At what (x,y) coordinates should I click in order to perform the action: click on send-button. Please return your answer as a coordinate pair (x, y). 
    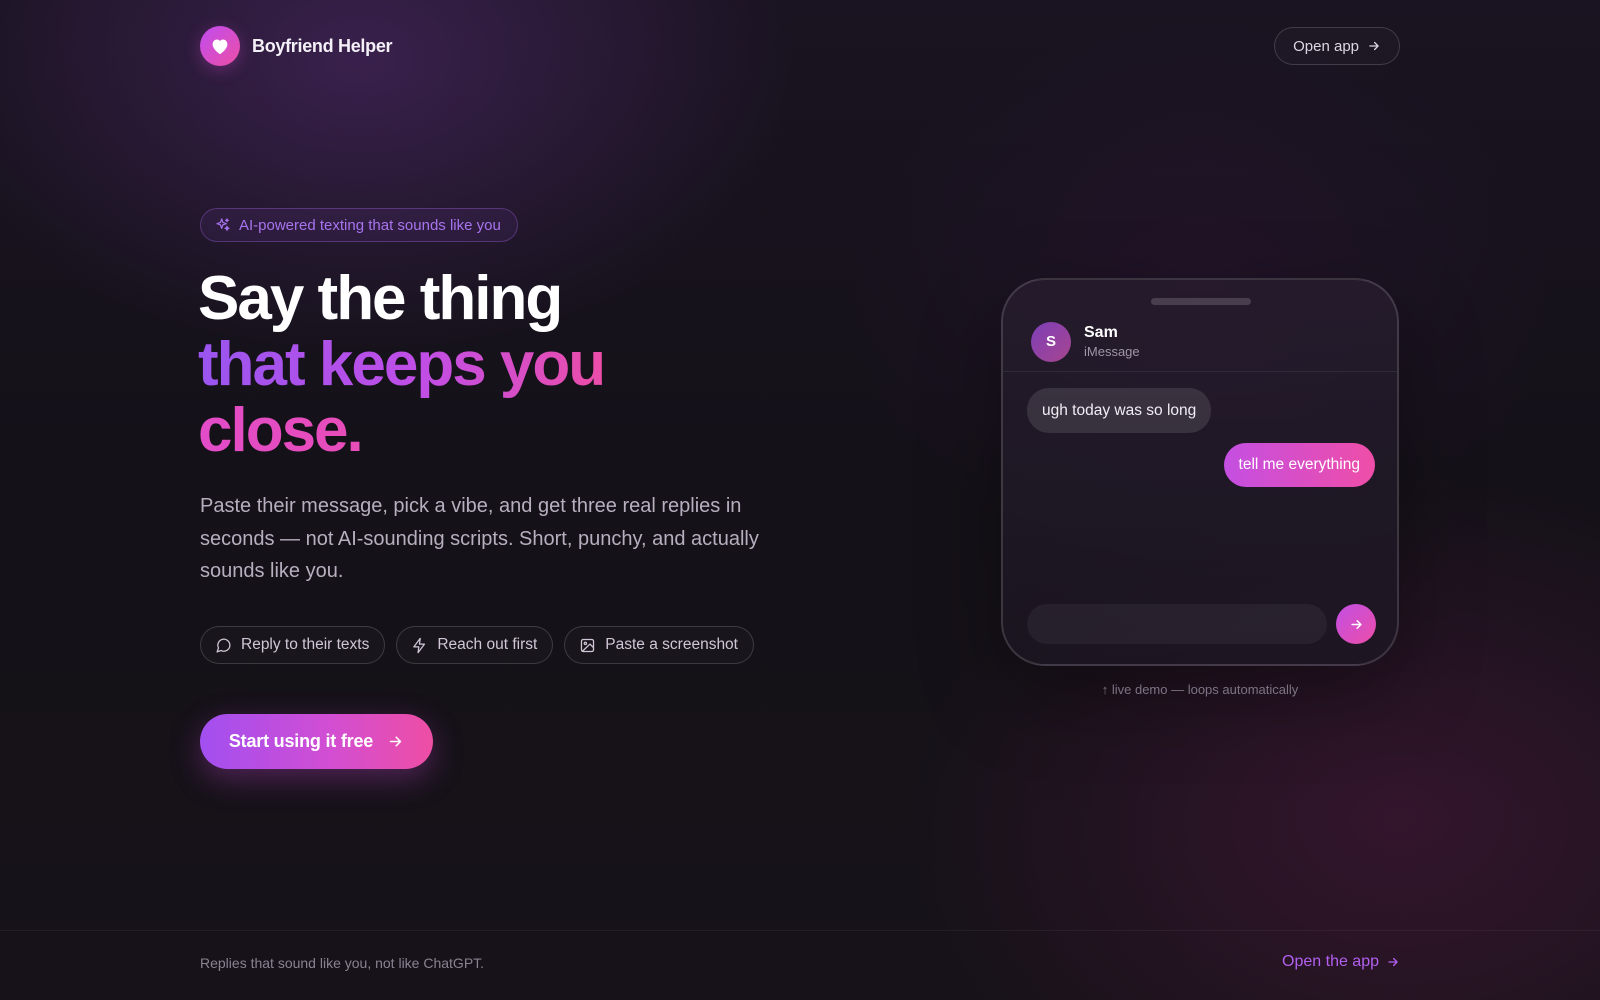
    Looking at the image, I should click on (1356, 624).